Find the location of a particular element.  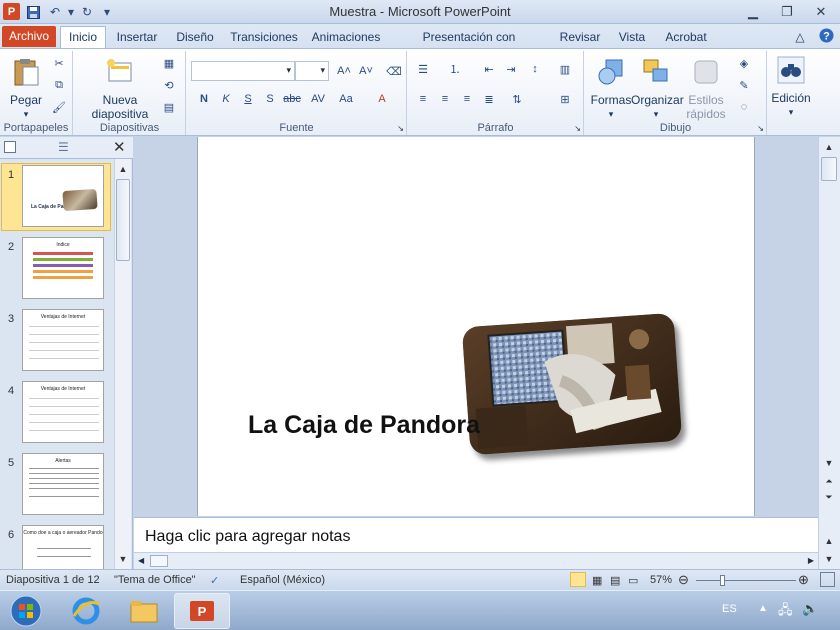

slide-sorter-icon: ▦ is located at coordinates (597, 580).